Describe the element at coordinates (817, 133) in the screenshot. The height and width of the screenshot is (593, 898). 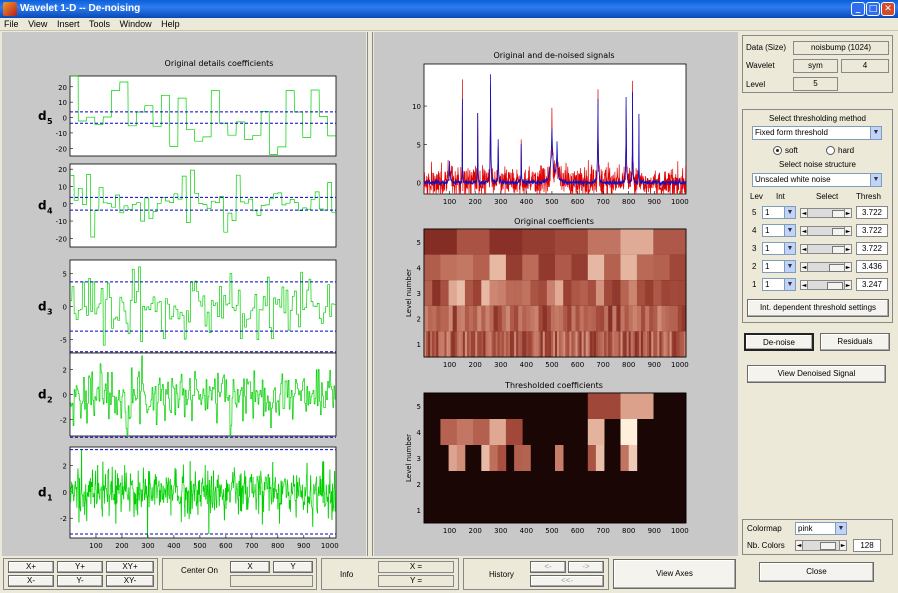
I see `threshold-method-select: Fixed form threshold ▼` at that location.